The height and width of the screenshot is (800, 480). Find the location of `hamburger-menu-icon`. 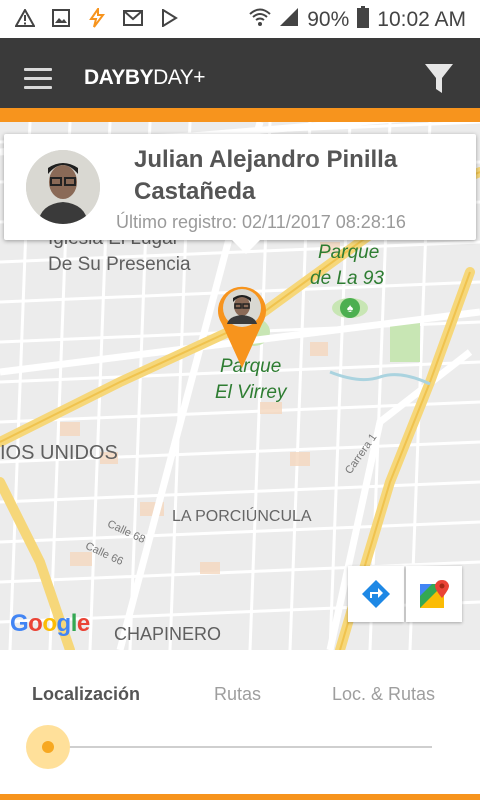

hamburger-menu-icon is located at coordinates (38, 79).